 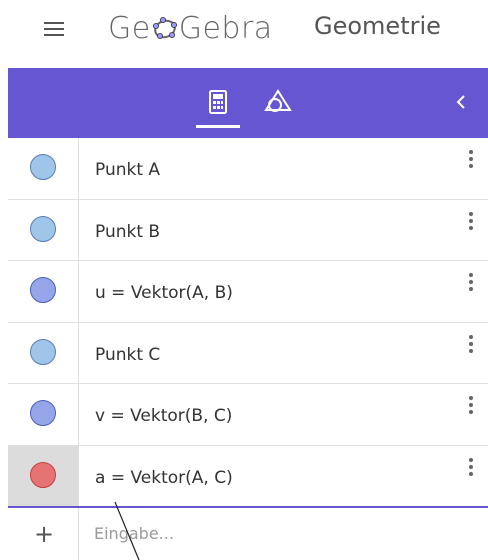 I want to click on app-header: Ge Gebra Geometrie, so click(x=244, y=34).